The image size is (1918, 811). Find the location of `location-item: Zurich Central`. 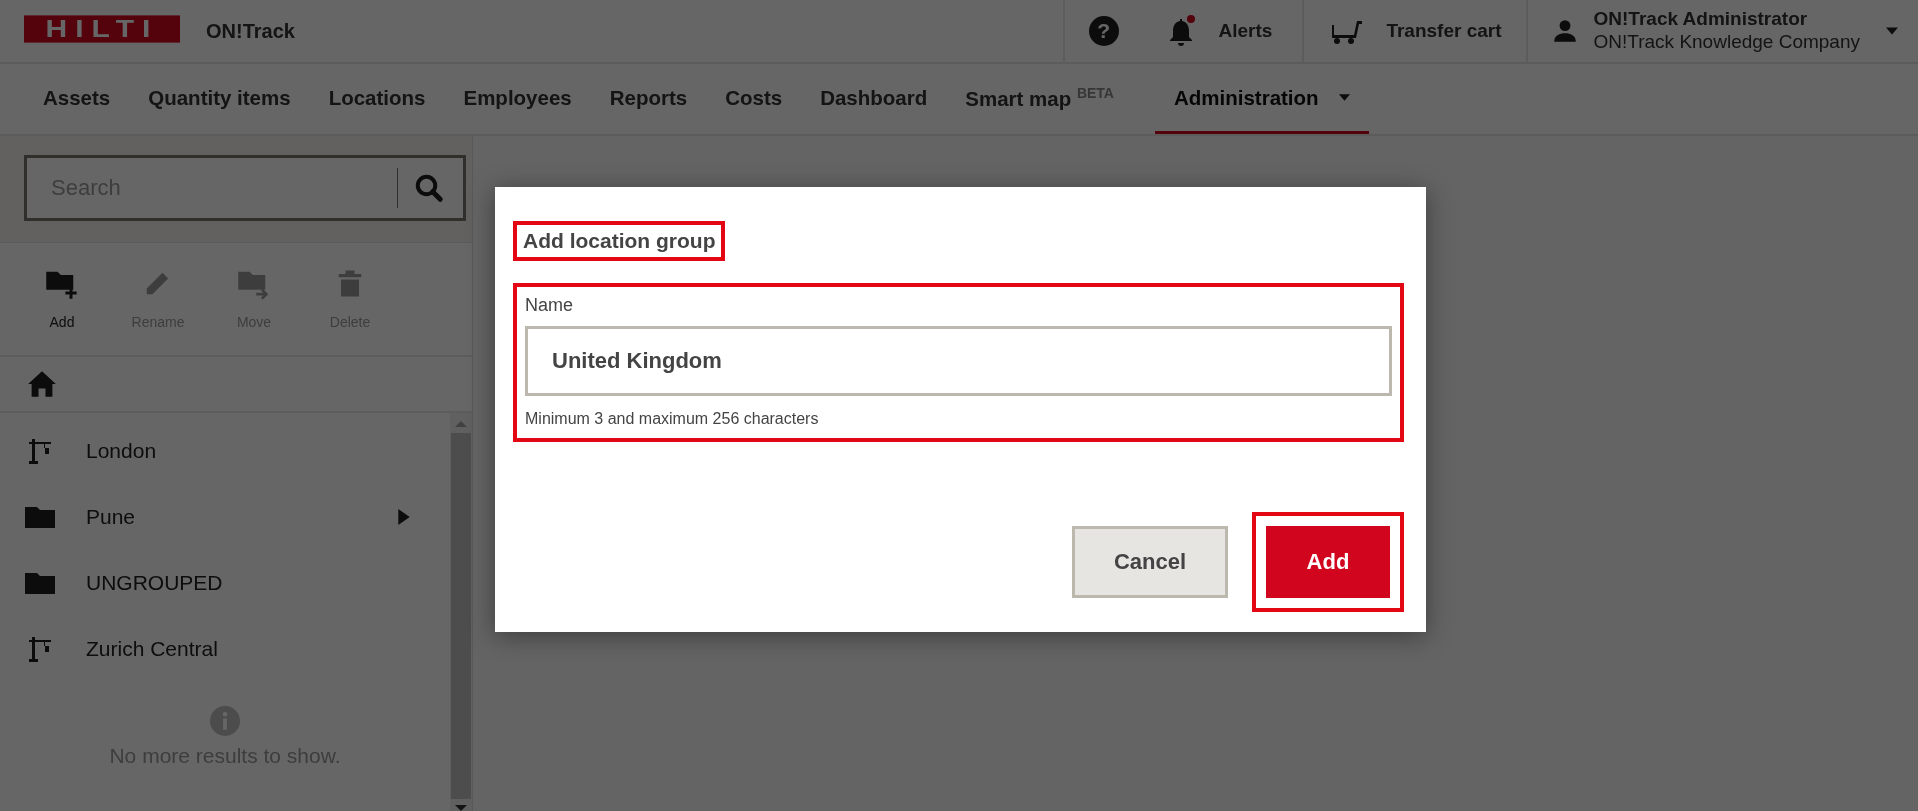

location-item: Zurich Central is located at coordinates (225, 649).